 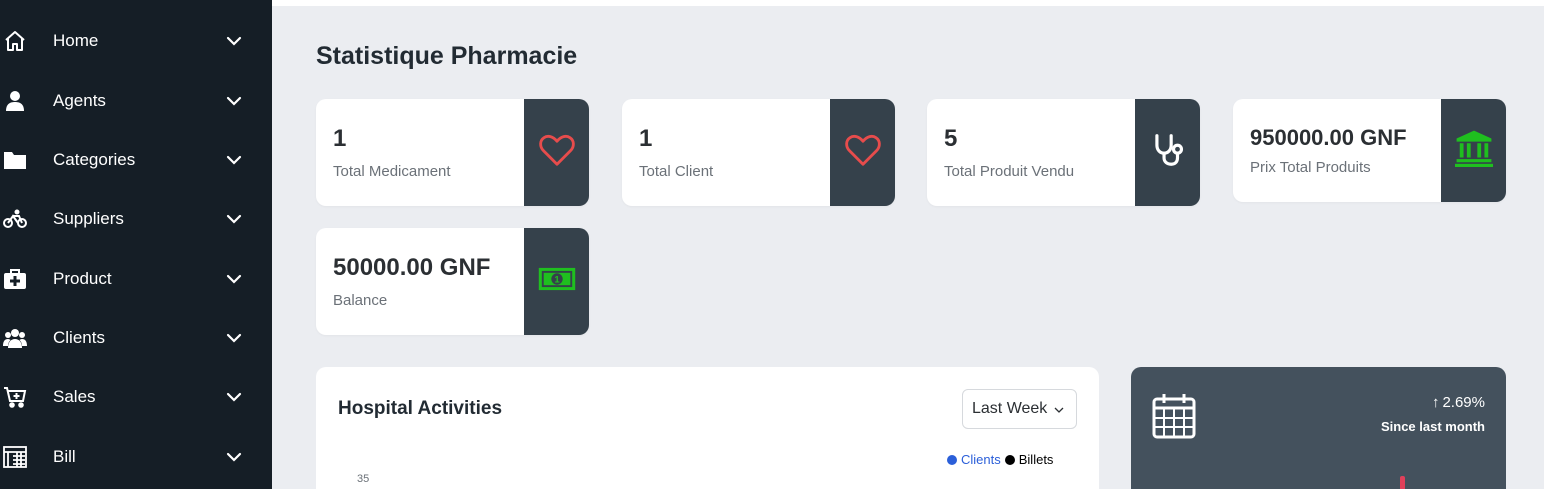 What do you see at coordinates (951, 138) in the screenshot?
I see `stat-card-value: 5` at bounding box center [951, 138].